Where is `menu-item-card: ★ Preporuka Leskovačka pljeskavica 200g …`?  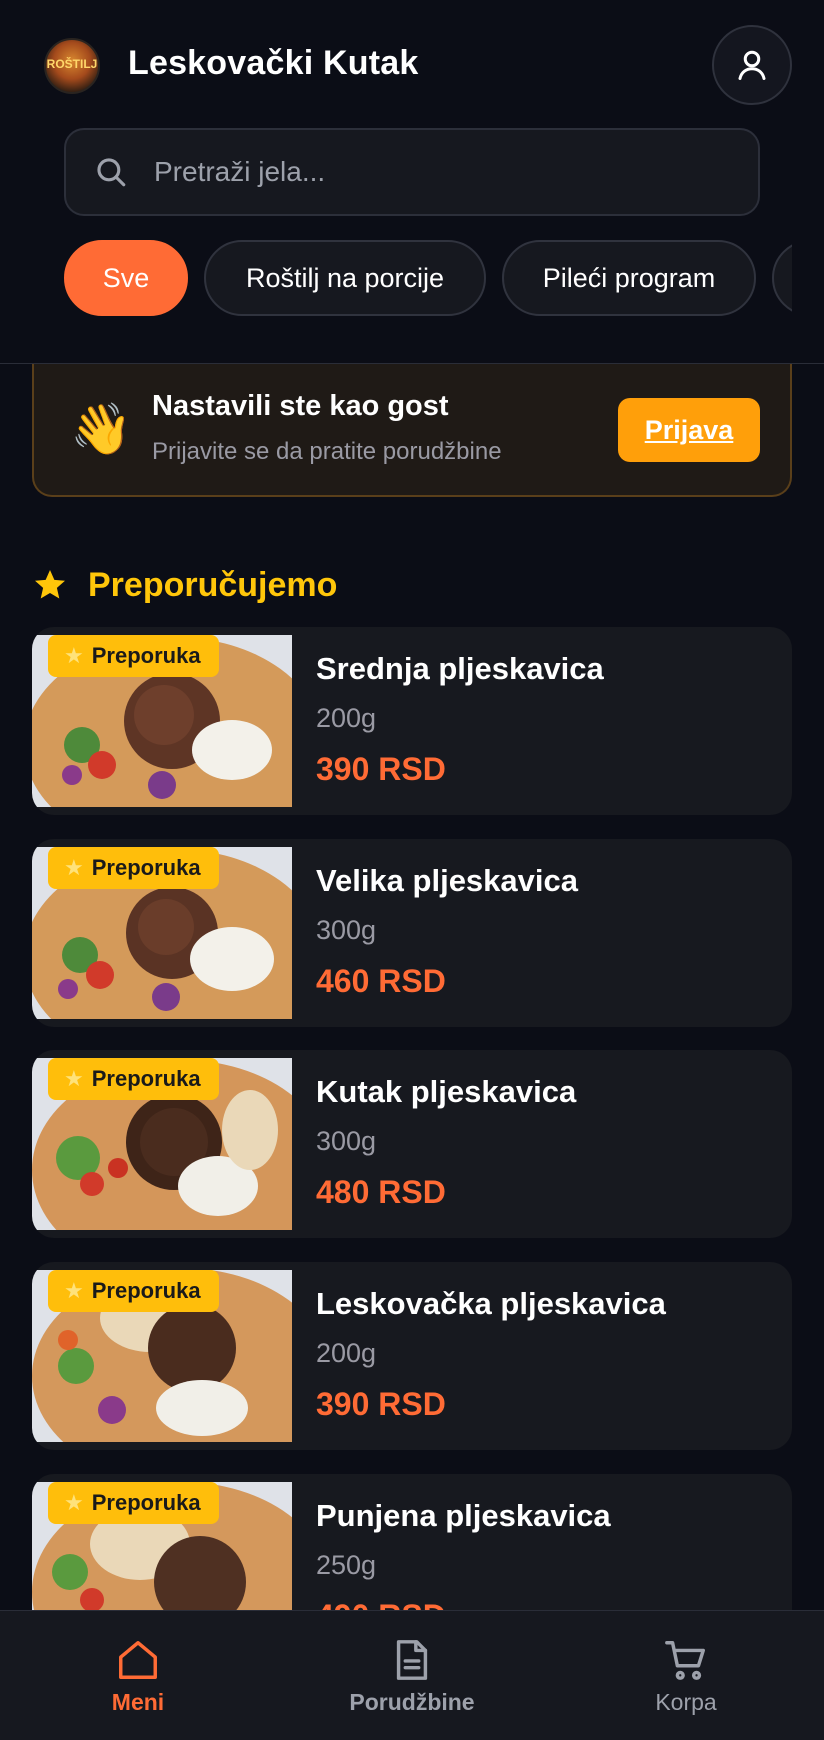
menu-item-card: ★ Preporuka Leskovačka pljeskavica 200g … is located at coordinates (412, 1356).